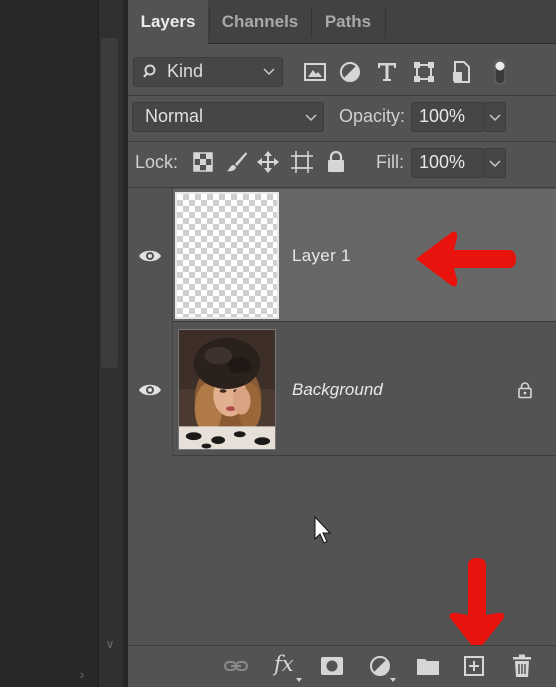 The width and height of the screenshot is (556, 687). What do you see at coordinates (442, 116) in the screenshot?
I see `opacity-value: 100%` at bounding box center [442, 116].